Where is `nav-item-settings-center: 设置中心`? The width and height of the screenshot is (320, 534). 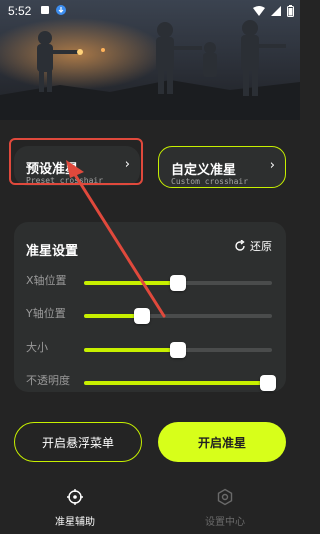
nav-item-settings-center: 设置中心 is located at coordinates (225, 508).